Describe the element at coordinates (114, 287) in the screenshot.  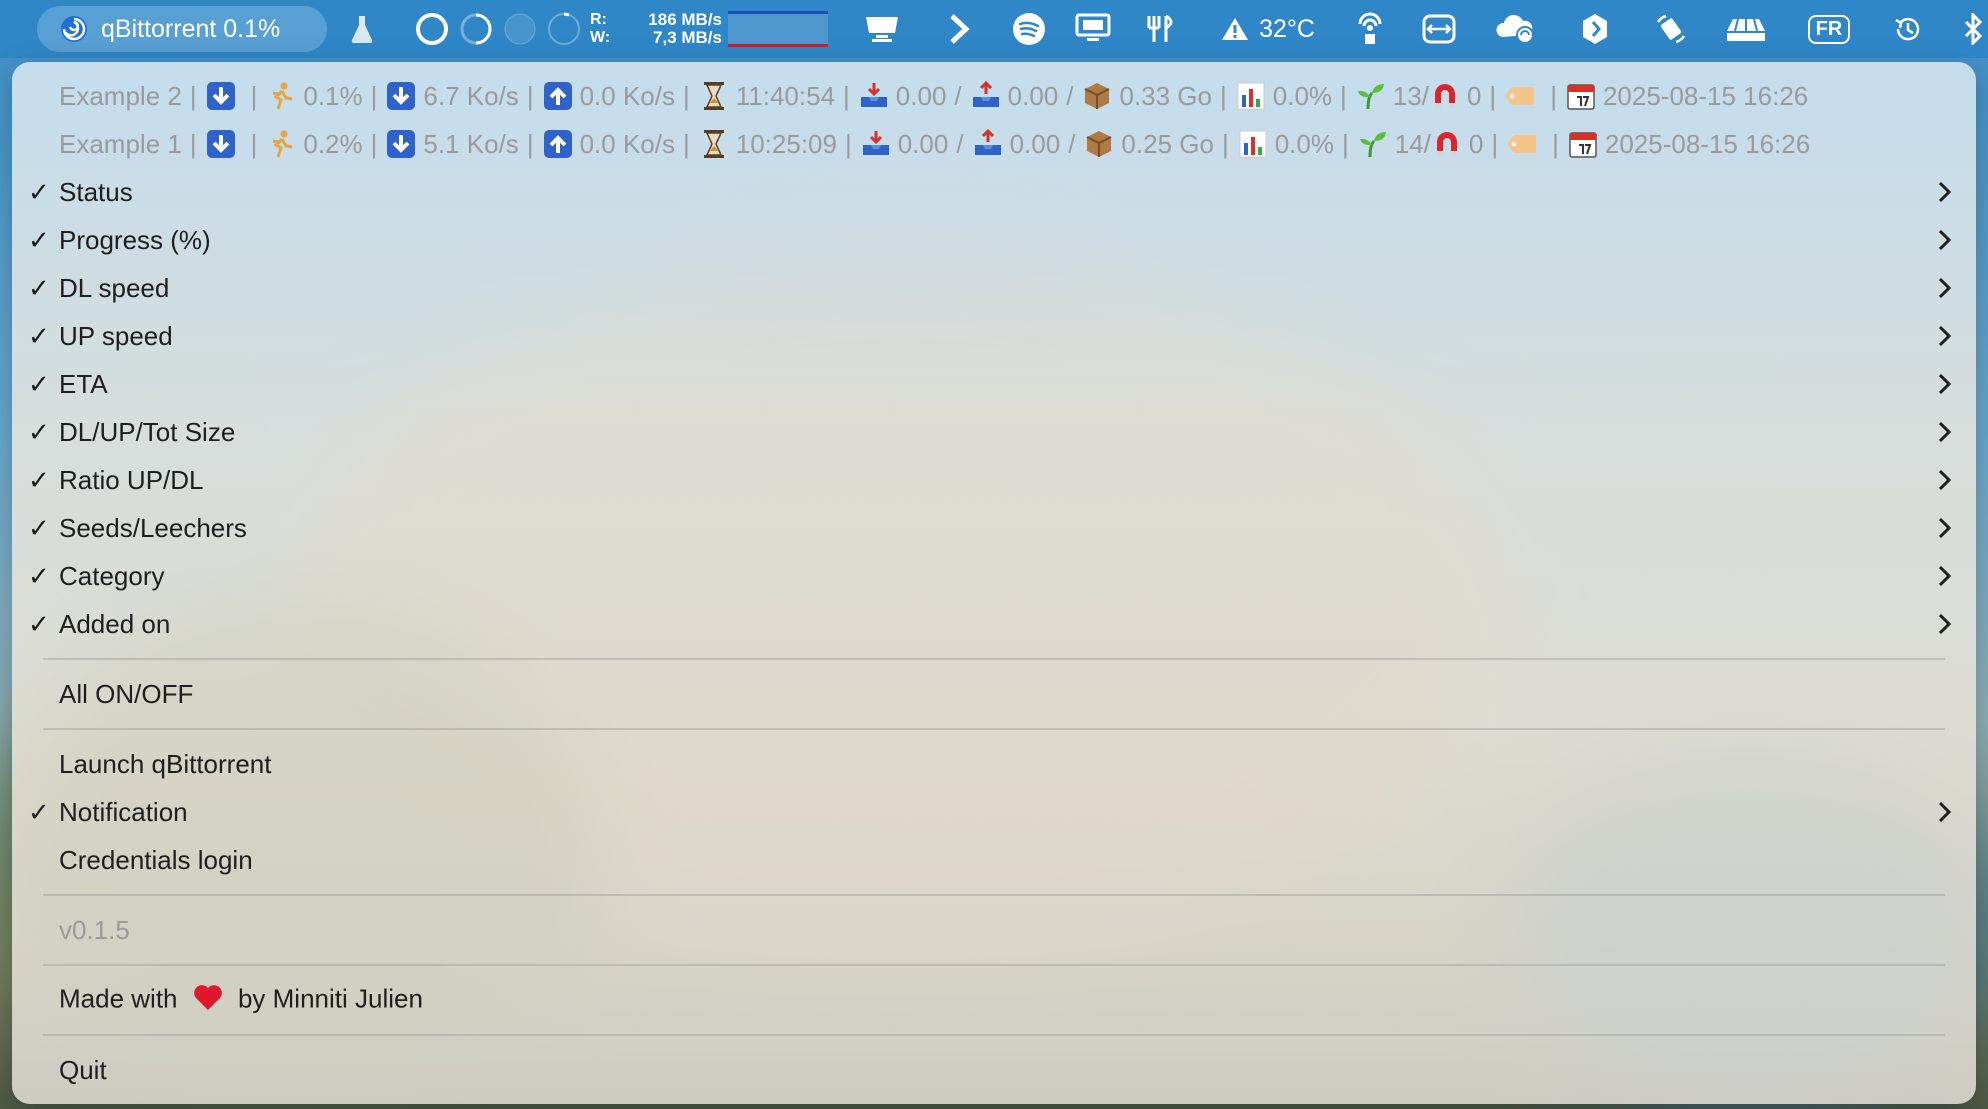
I see `menu-item-label: DL speed` at that location.